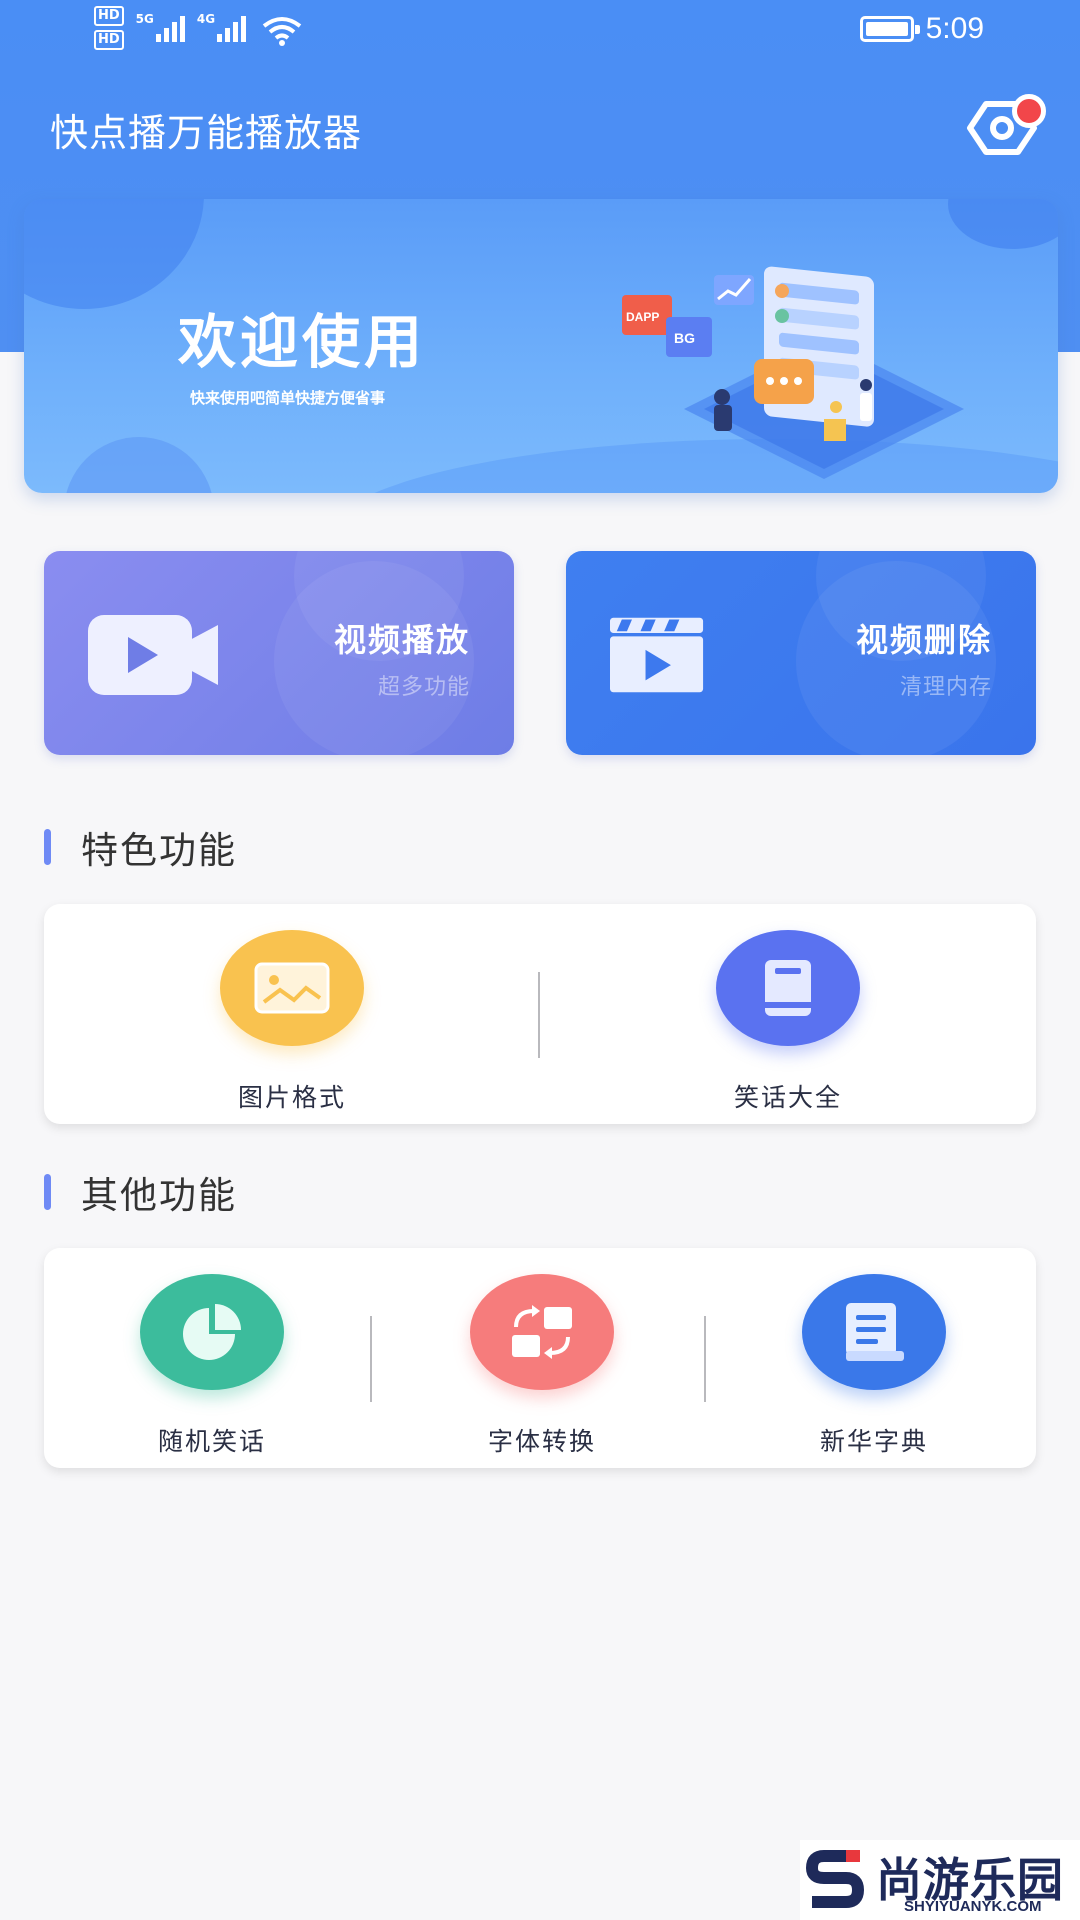  Describe the element at coordinates (423, 687) in the screenshot. I see `video-play-subtitle: 超多功能` at that location.